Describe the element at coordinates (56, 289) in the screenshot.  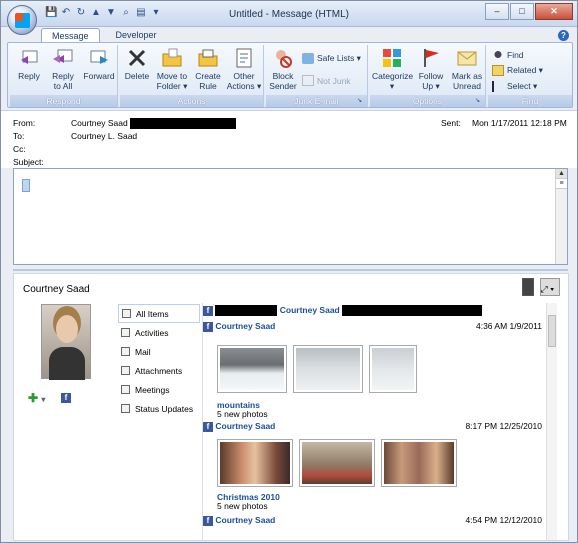
I see `person-name: Courtney Saad` at that location.